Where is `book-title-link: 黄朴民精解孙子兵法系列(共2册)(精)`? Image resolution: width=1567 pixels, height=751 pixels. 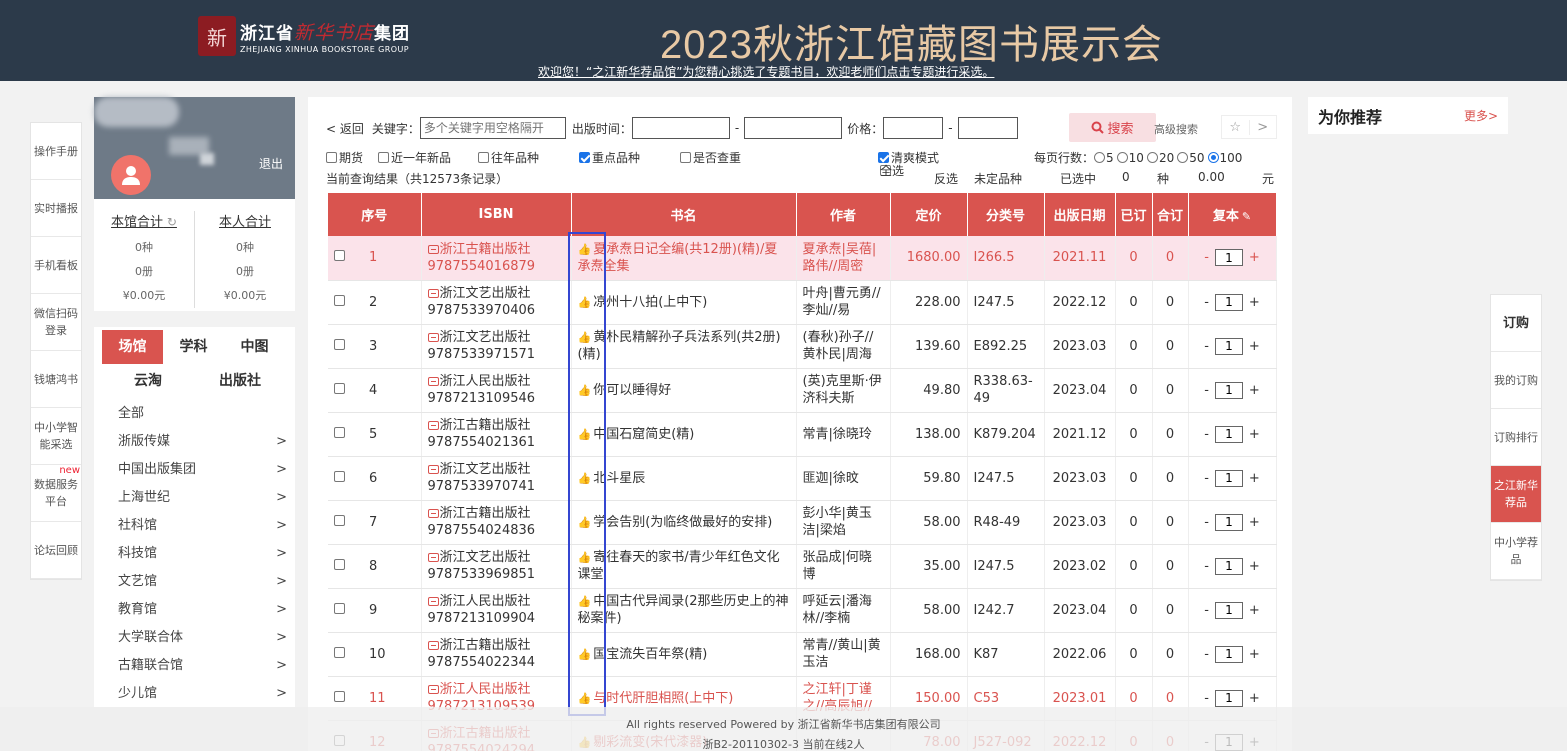
book-title-link: 黄朴民精解孙子兵法系列(共2册)(精) is located at coordinates (679, 346).